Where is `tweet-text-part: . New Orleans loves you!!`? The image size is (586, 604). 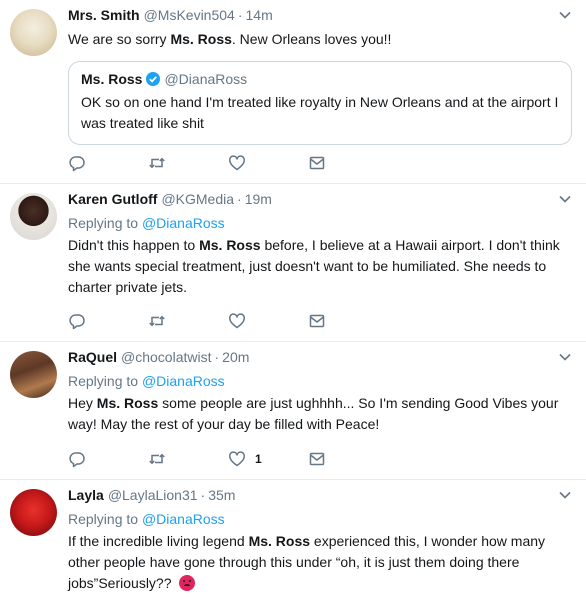
tweet-text-part: . New Orleans loves you!! is located at coordinates (311, 39).